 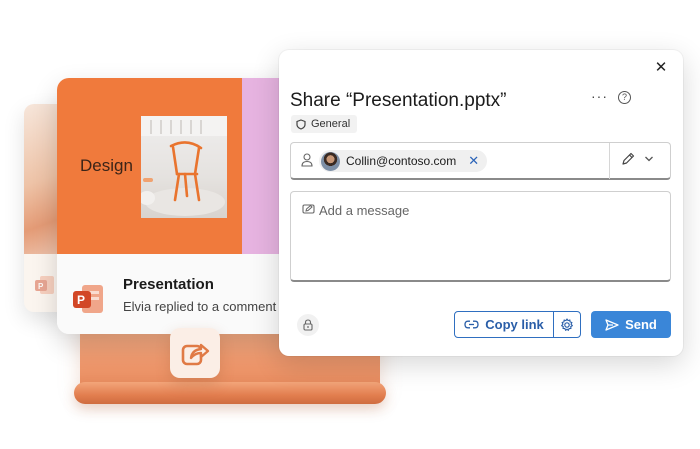 I want to click on help-icon: ?, so click(x=624, y=97).